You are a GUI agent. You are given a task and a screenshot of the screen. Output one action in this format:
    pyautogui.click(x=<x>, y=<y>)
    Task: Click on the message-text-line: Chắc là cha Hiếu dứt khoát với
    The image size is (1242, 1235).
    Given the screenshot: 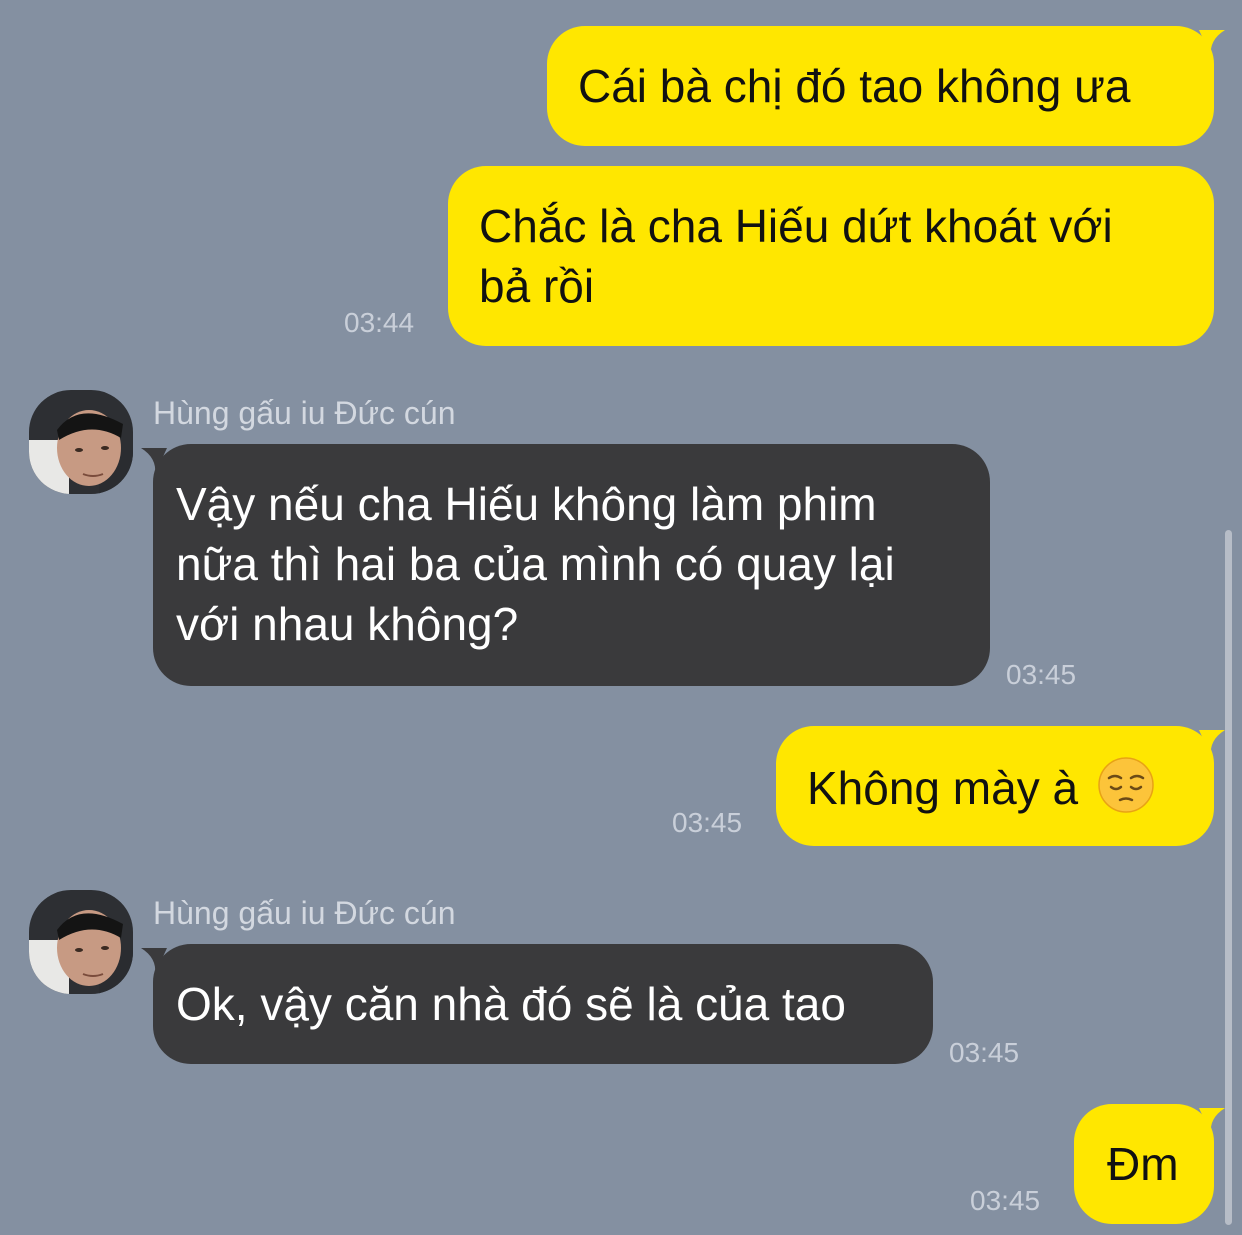 What is the action you would take?
    pyautogui.click(x=796, y=226)
    